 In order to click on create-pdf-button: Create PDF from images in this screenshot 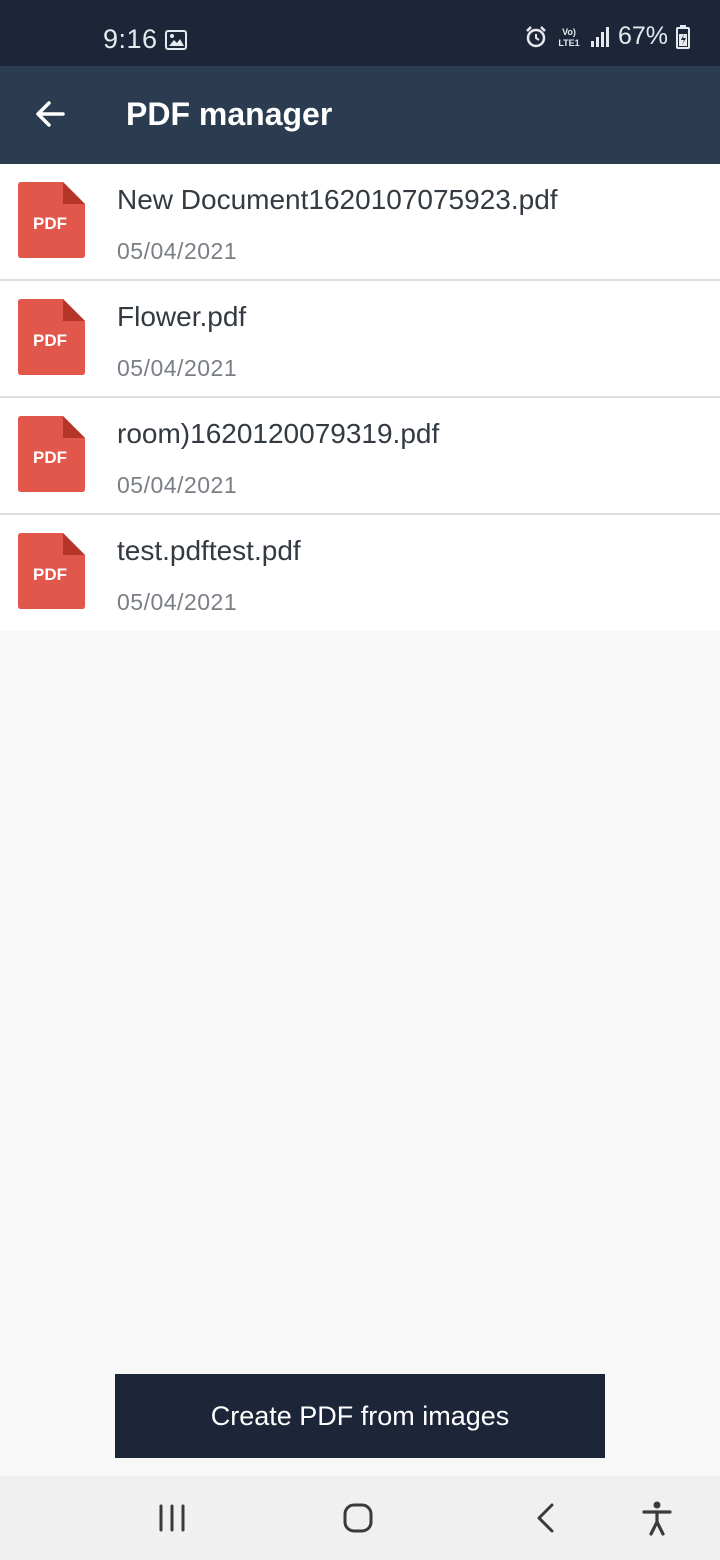, I will do `click(360, 1416)`.